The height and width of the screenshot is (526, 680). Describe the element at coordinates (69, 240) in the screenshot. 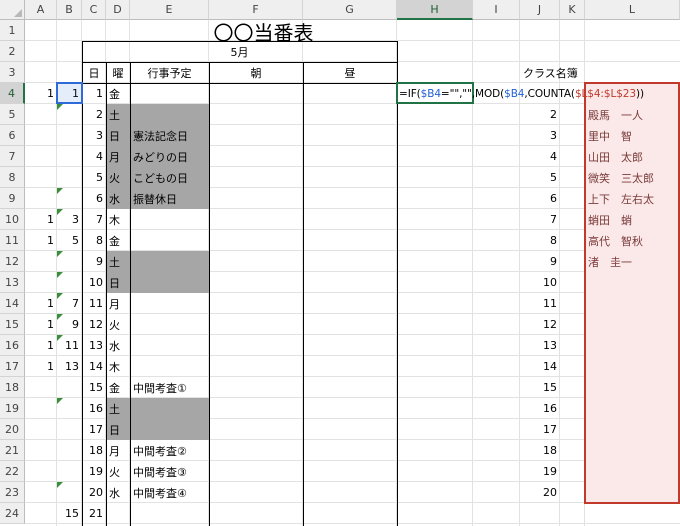

I see `counter-b: 5` at that location.